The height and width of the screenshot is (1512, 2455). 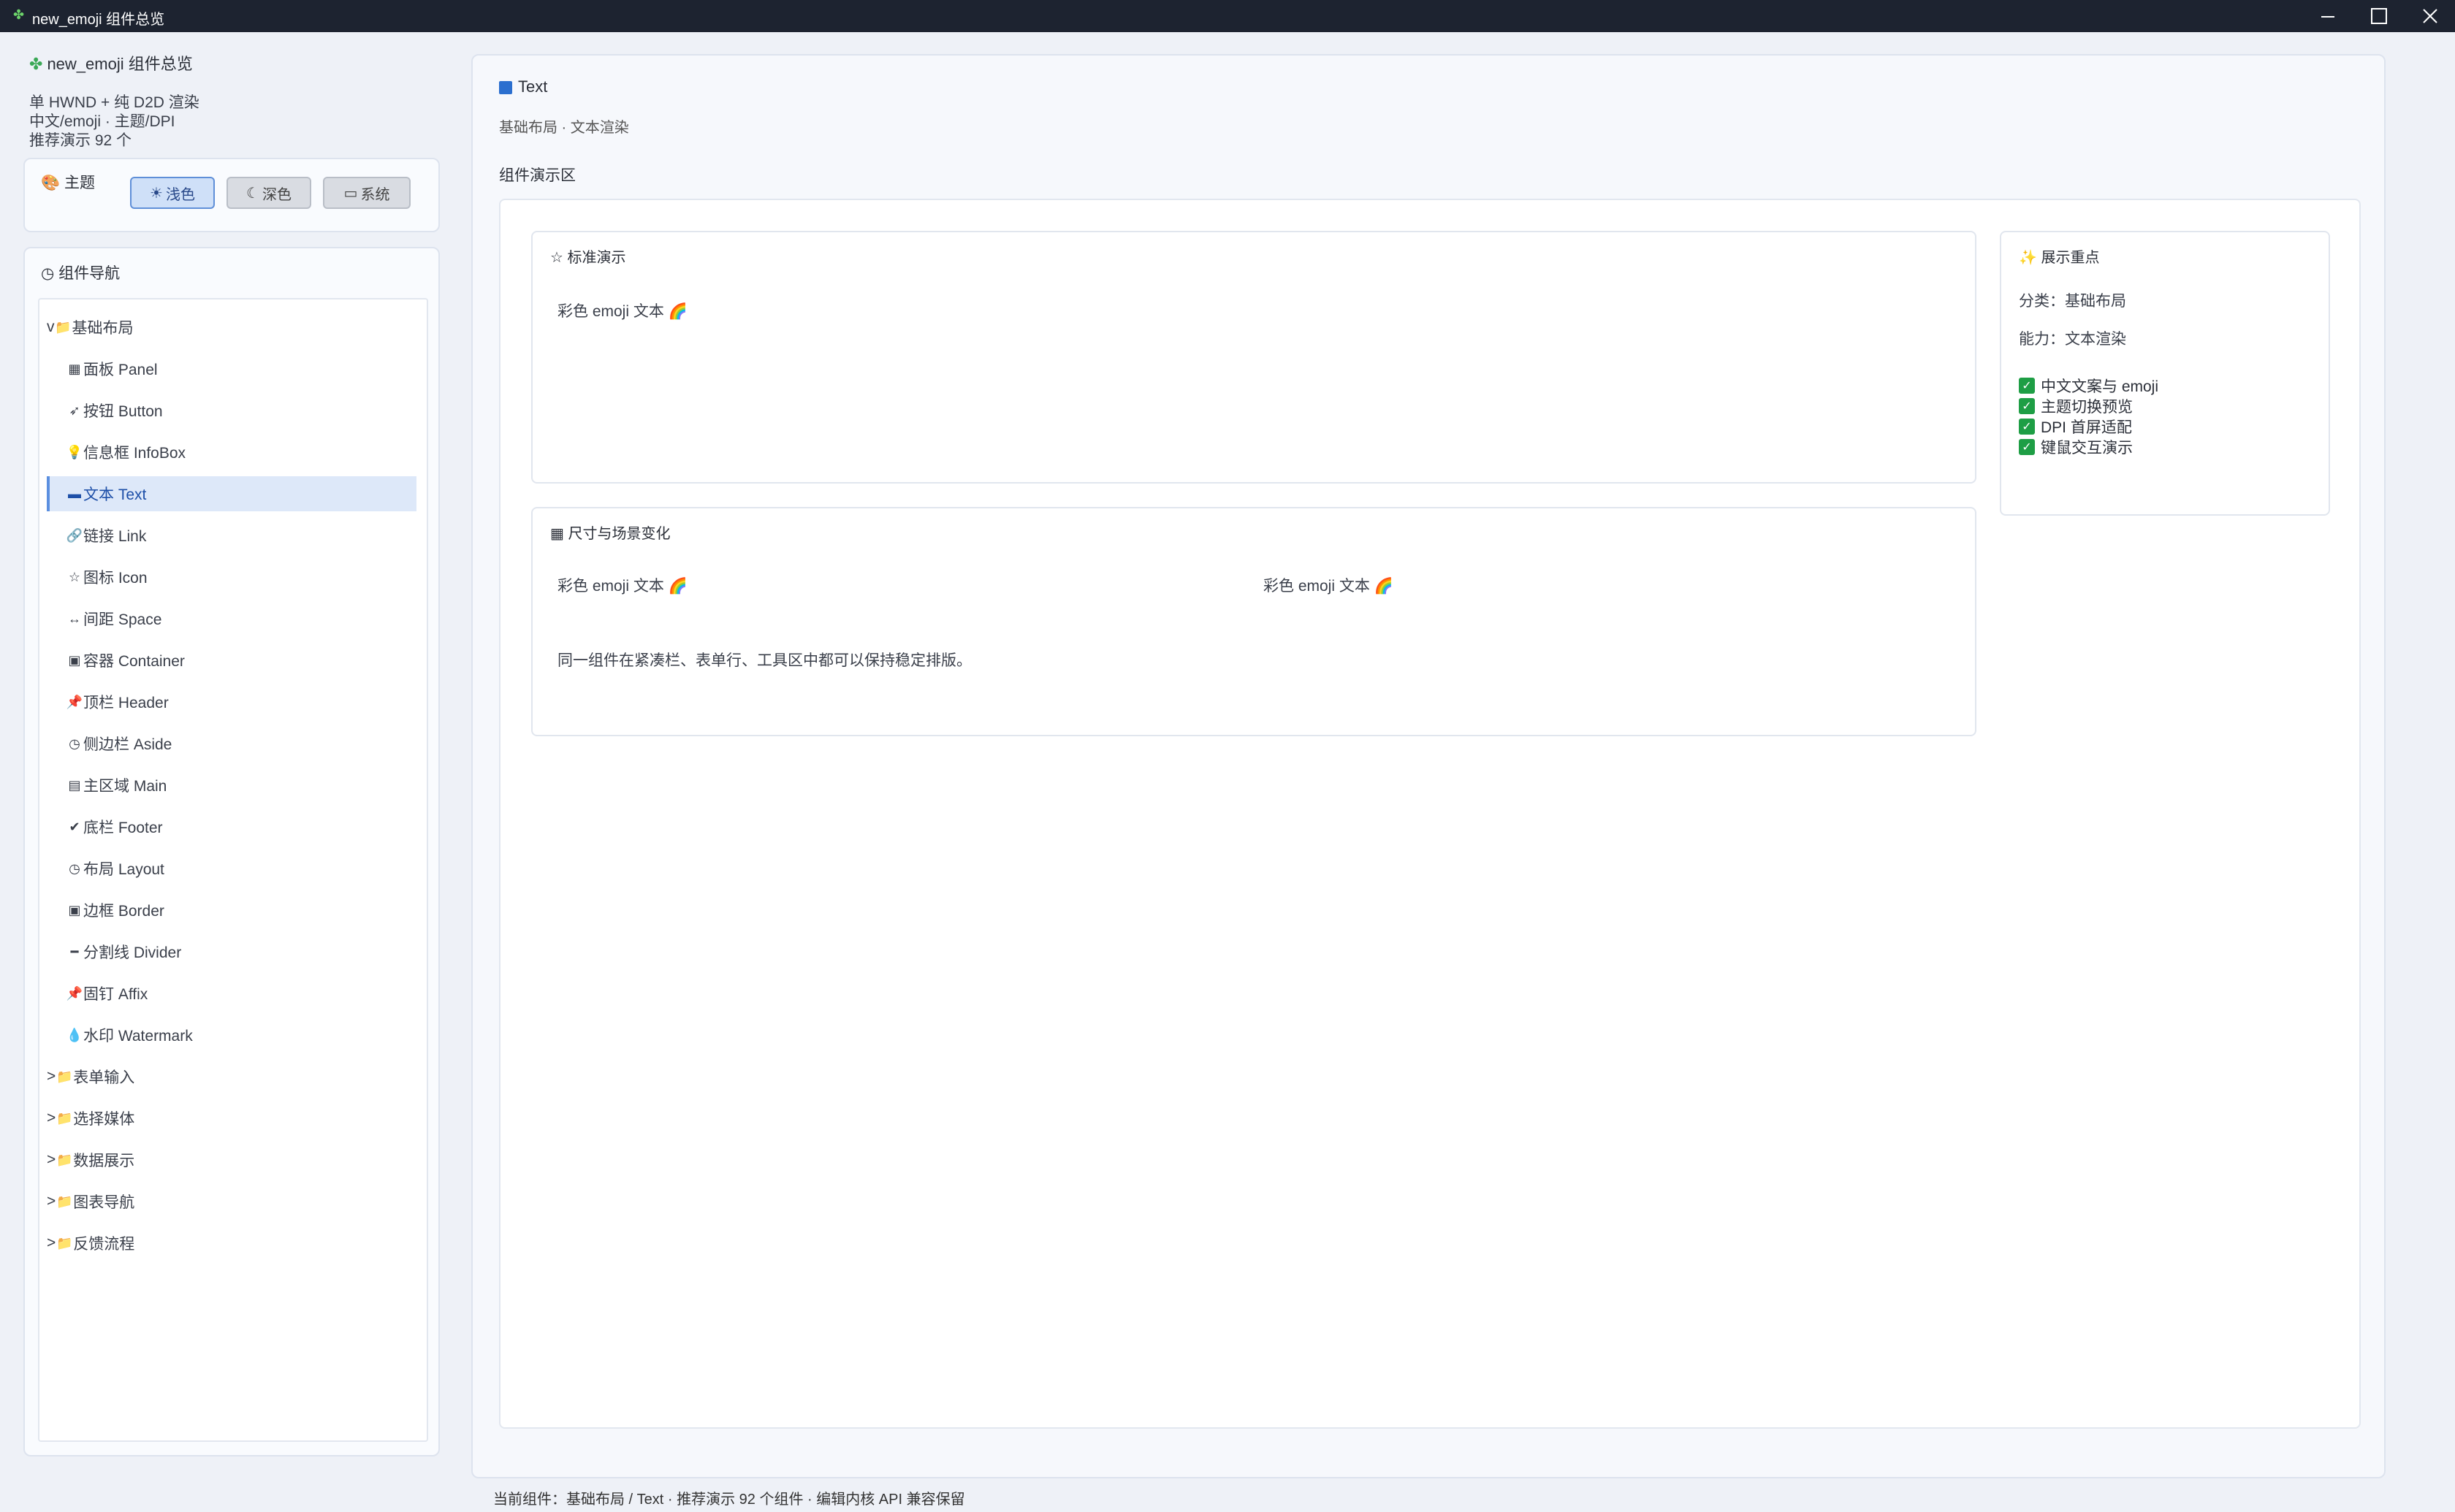 I want to click on component-icon: ▬, so click(x=74, y=493).